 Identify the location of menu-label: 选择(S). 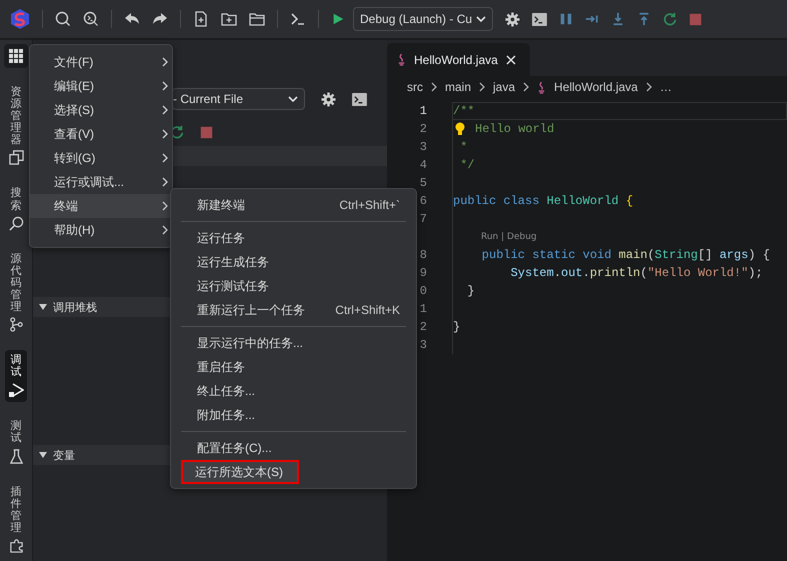
(74, 110).